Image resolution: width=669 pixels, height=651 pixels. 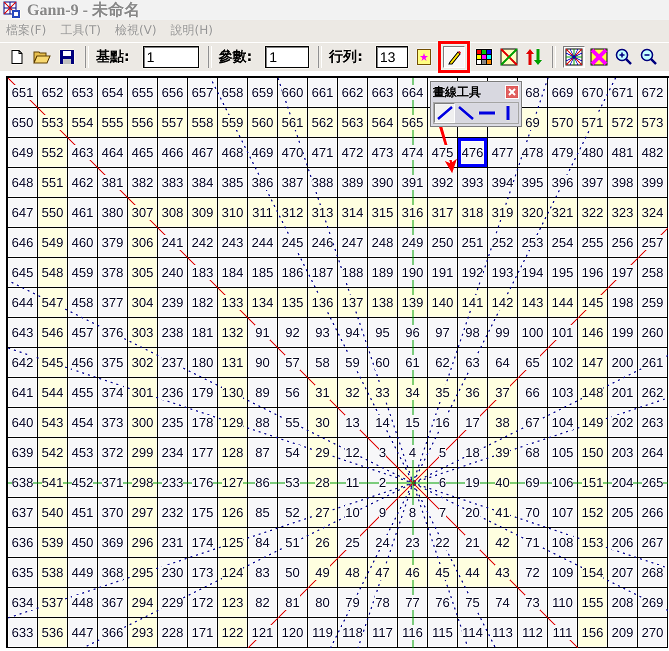 I want to click on grid-cell: 154, so click(x=593, y=573).